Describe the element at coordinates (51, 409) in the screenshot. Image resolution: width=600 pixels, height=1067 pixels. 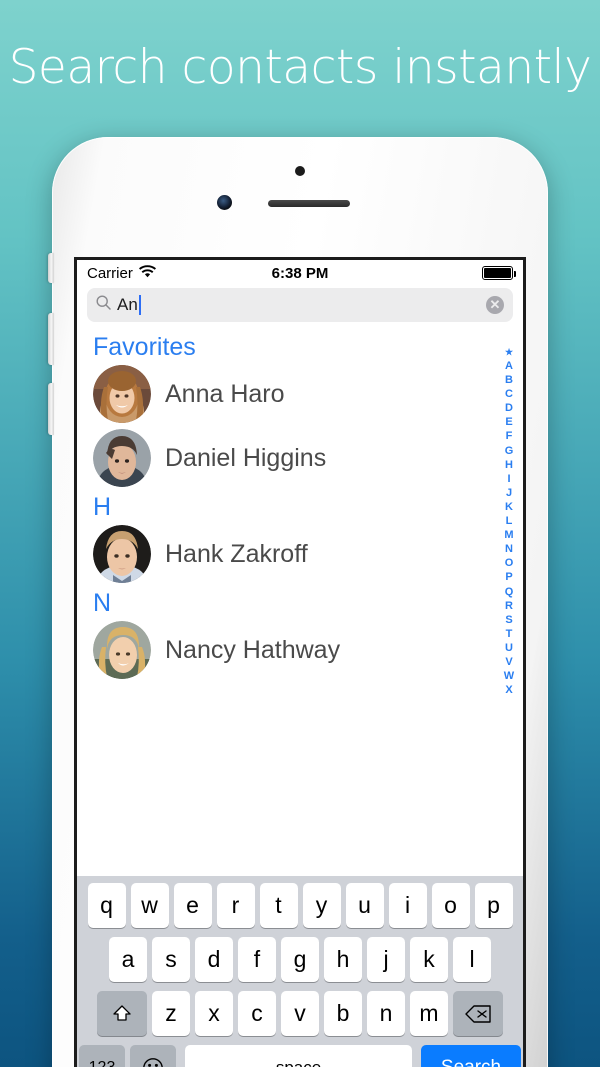
I see `volume-down-button` at that location.